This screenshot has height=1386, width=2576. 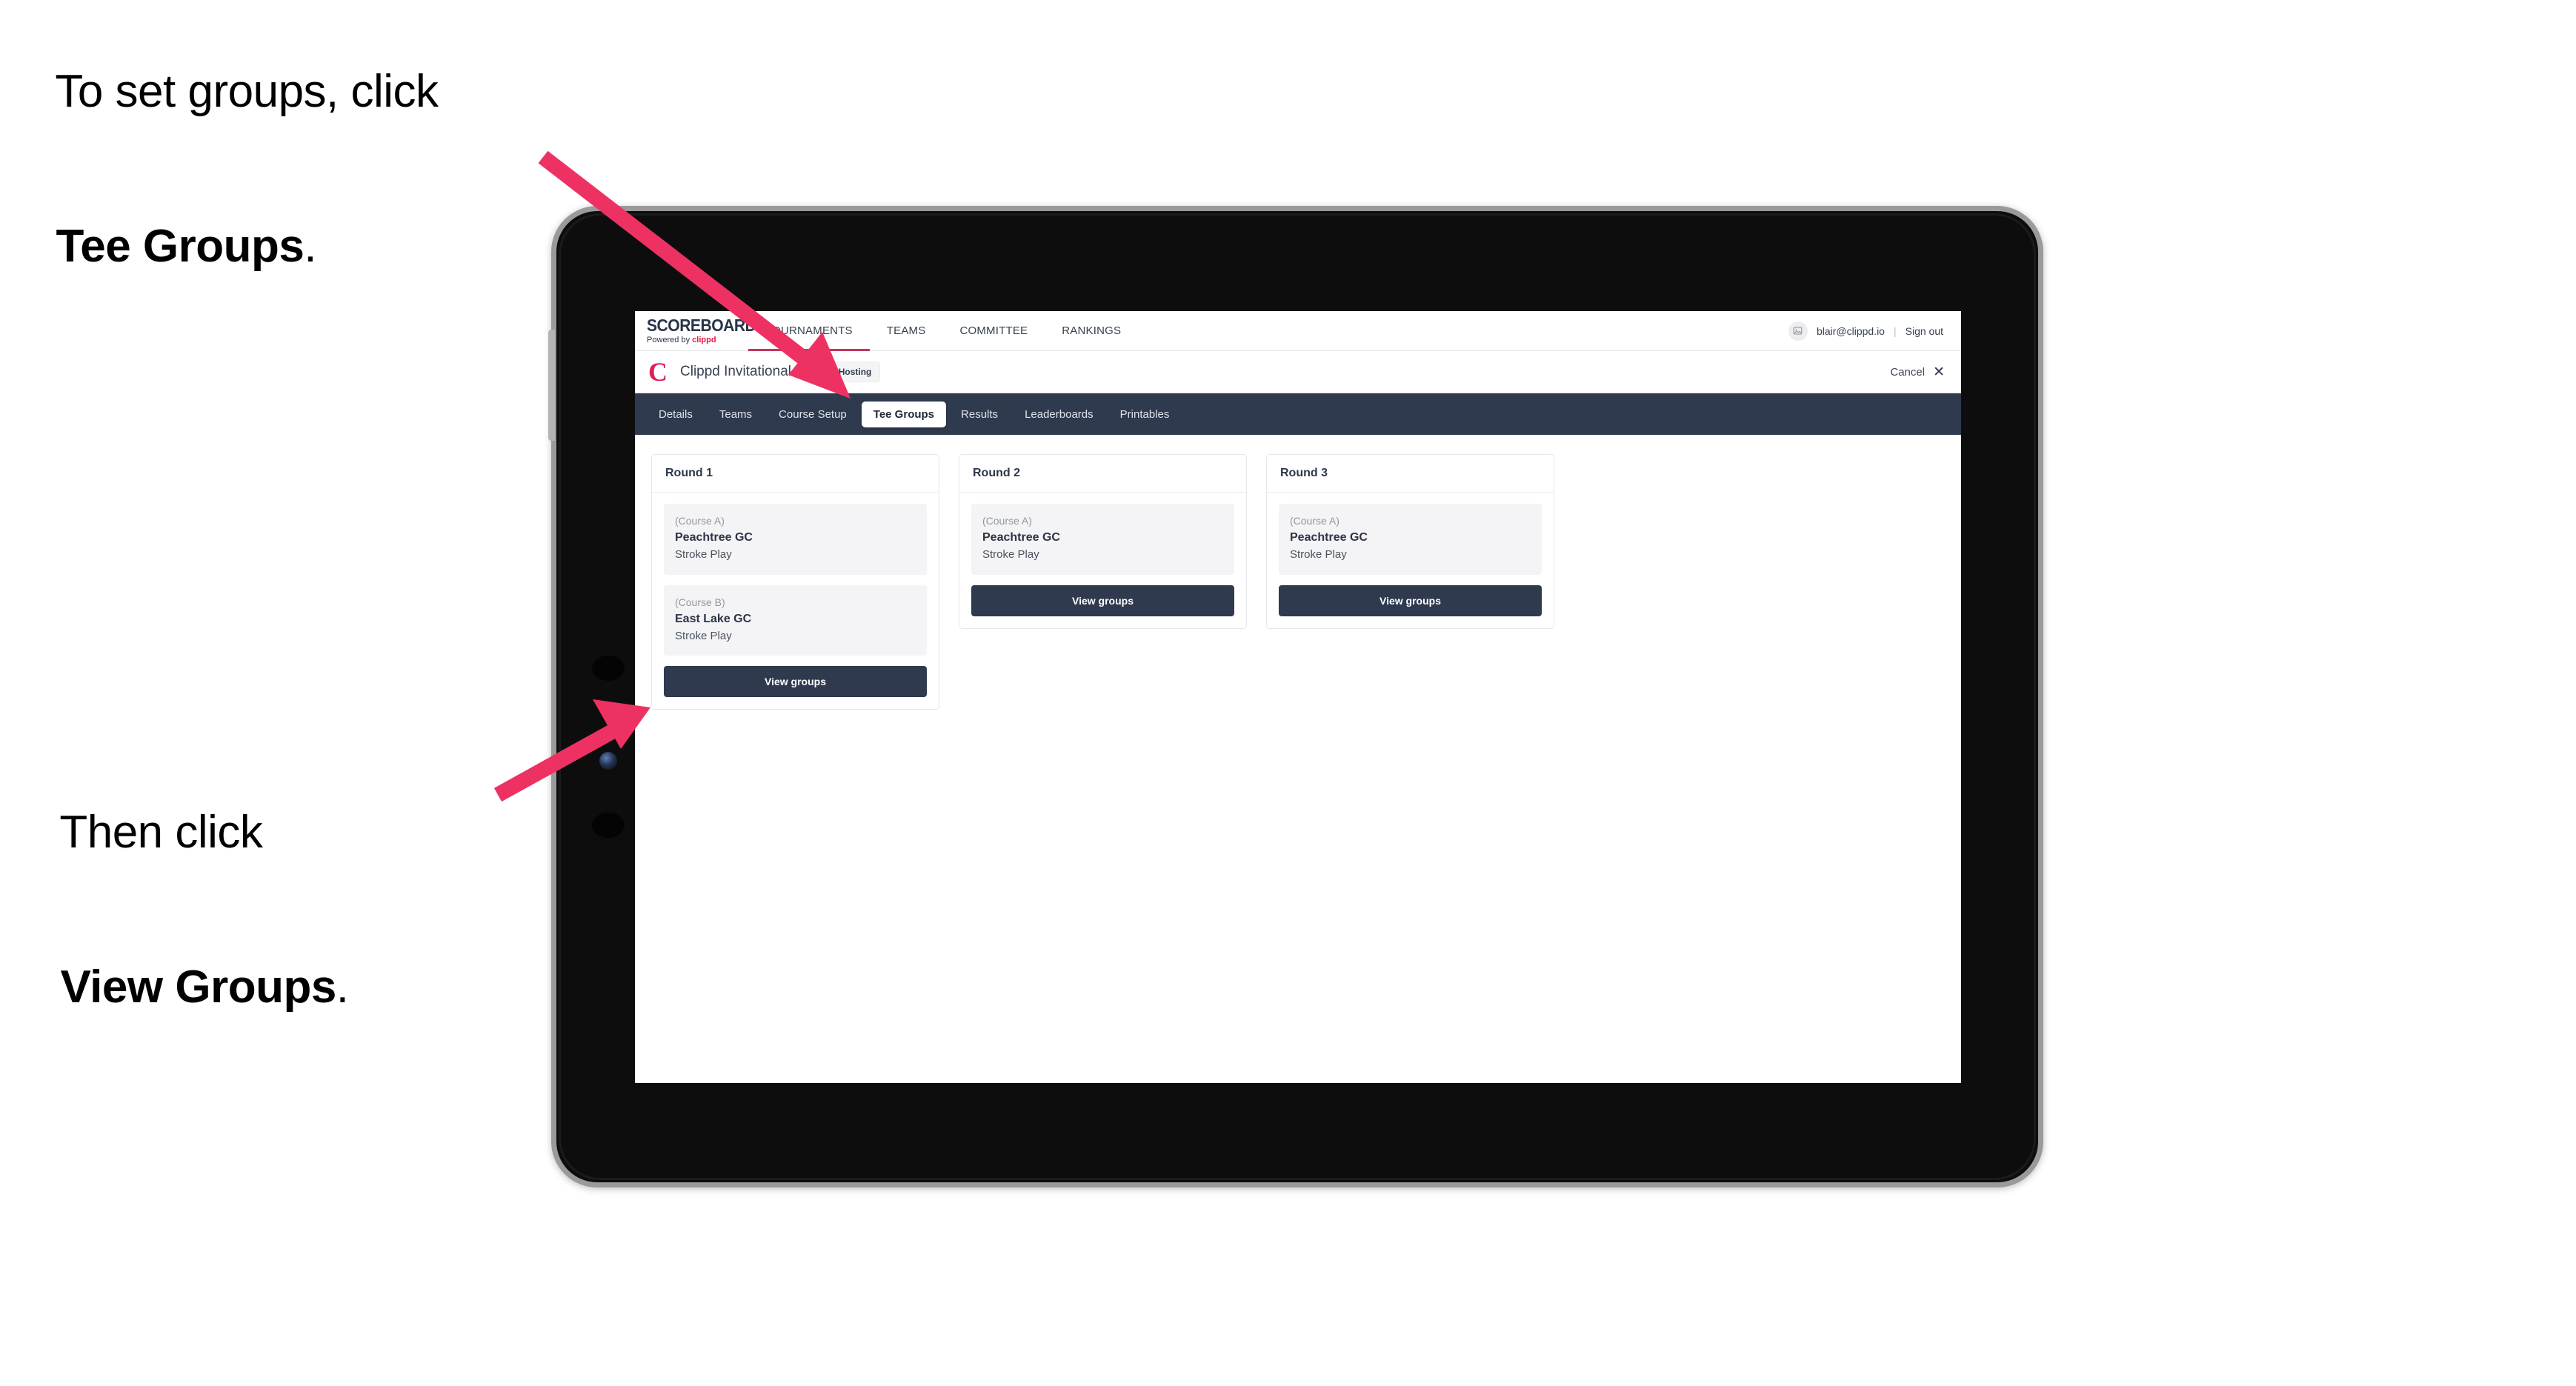 I want to click on brand-sub-prefix: Powered by, so click(x=670, y=340).